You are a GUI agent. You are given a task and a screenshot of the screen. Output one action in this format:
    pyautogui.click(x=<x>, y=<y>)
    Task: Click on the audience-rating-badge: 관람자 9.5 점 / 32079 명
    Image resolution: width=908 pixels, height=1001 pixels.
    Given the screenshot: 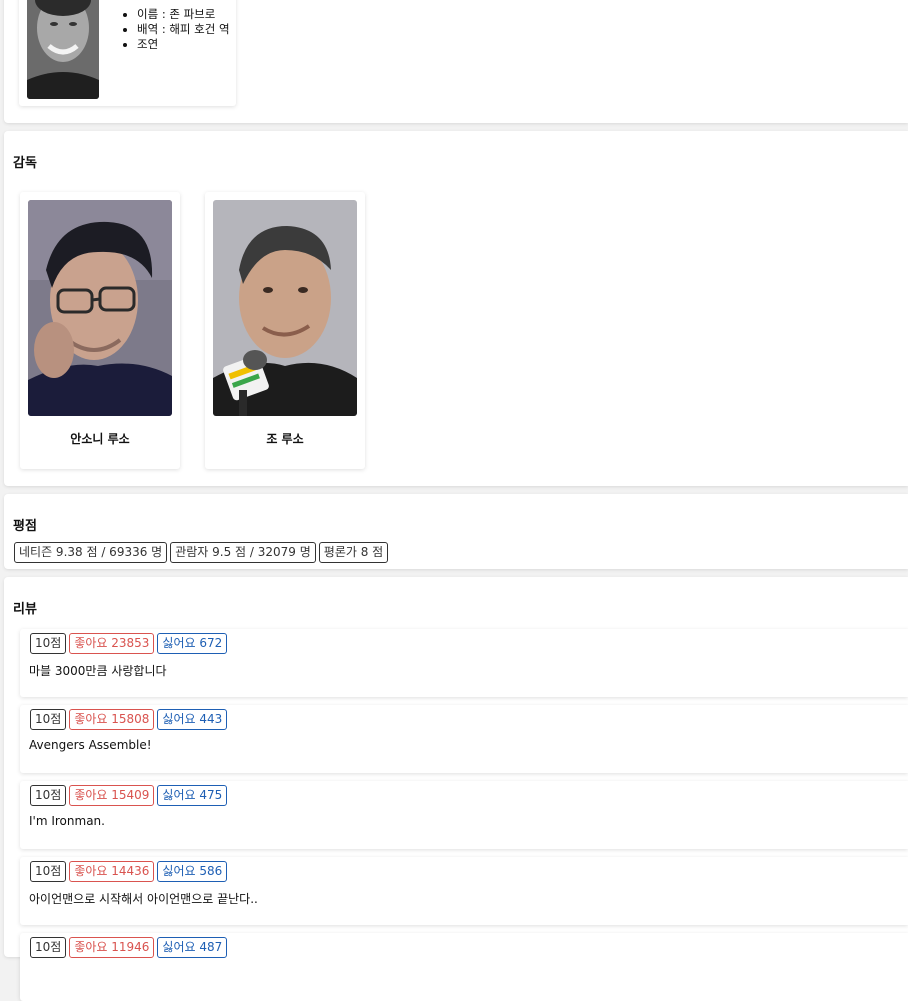 What is the action you would take?
    pyautogui.click(x=243, y=552)
    